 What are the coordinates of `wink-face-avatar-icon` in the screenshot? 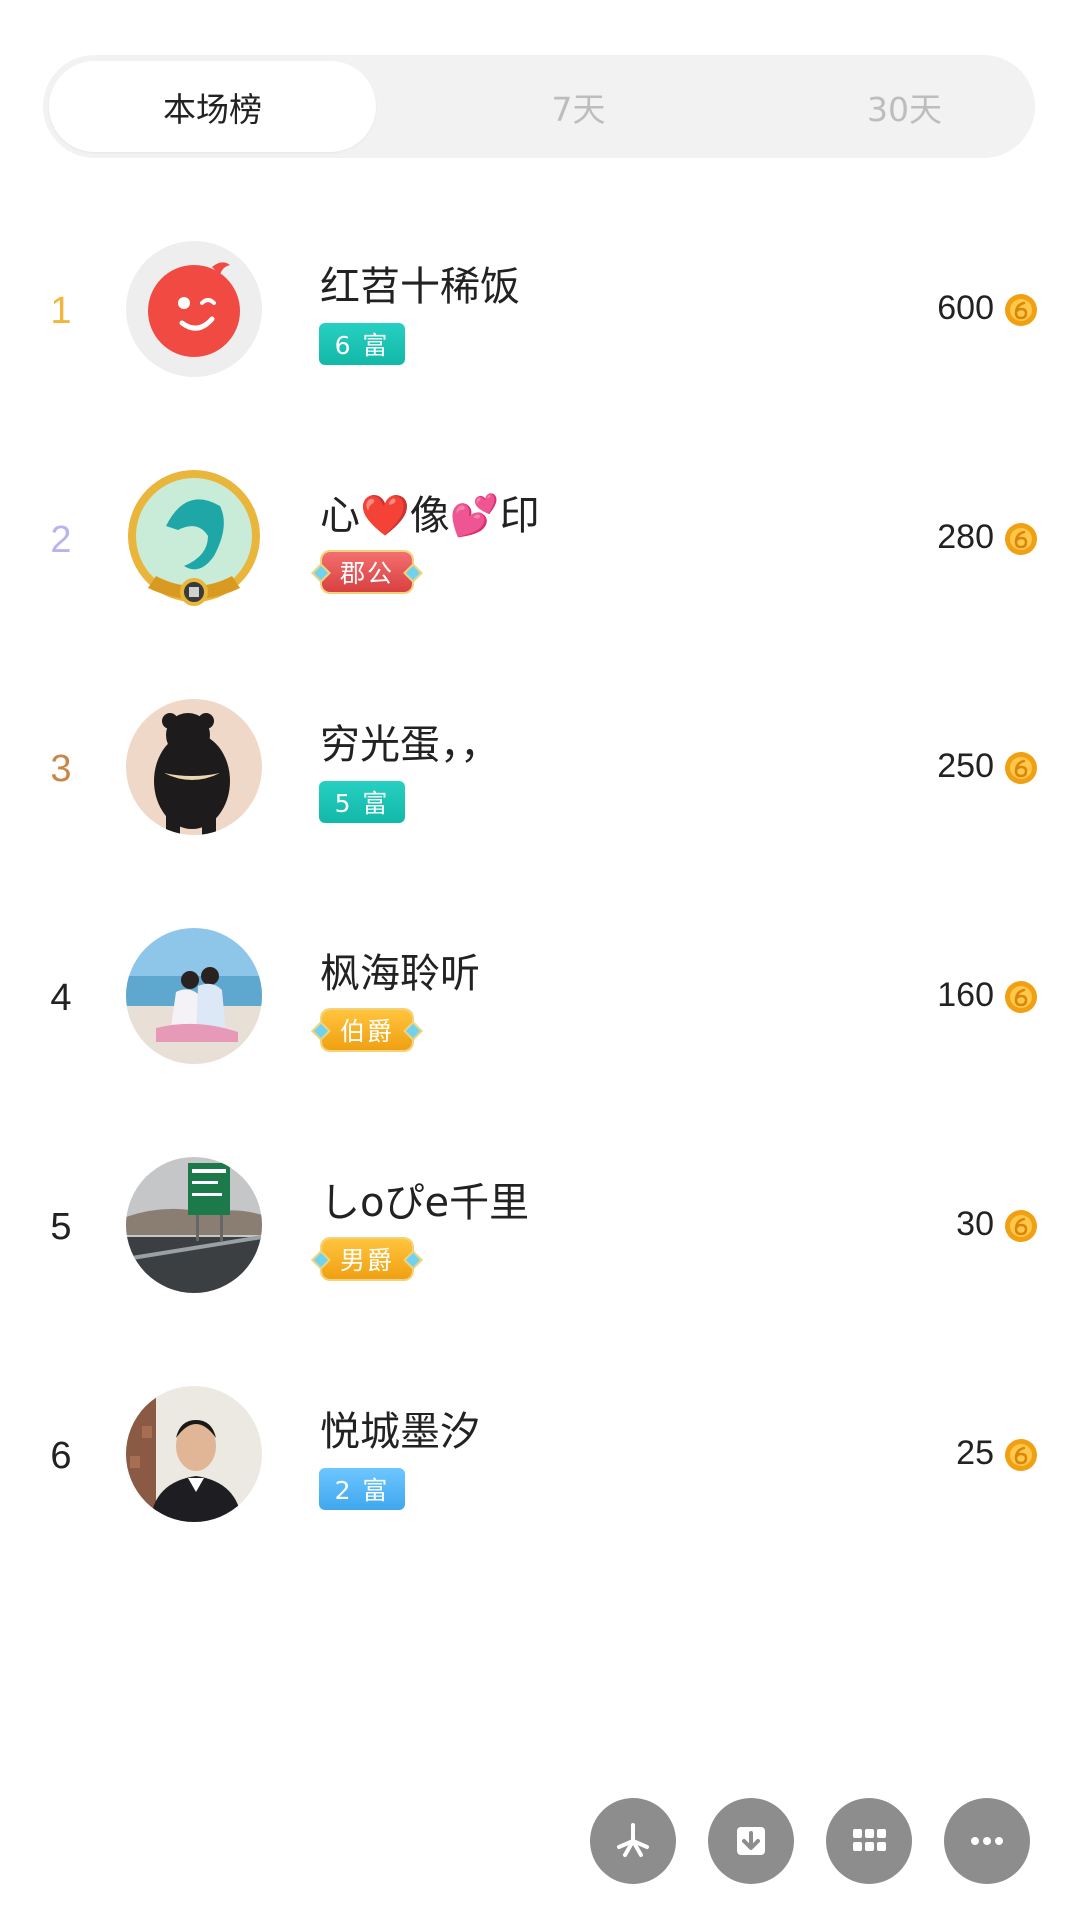 It's located at (194, 309).